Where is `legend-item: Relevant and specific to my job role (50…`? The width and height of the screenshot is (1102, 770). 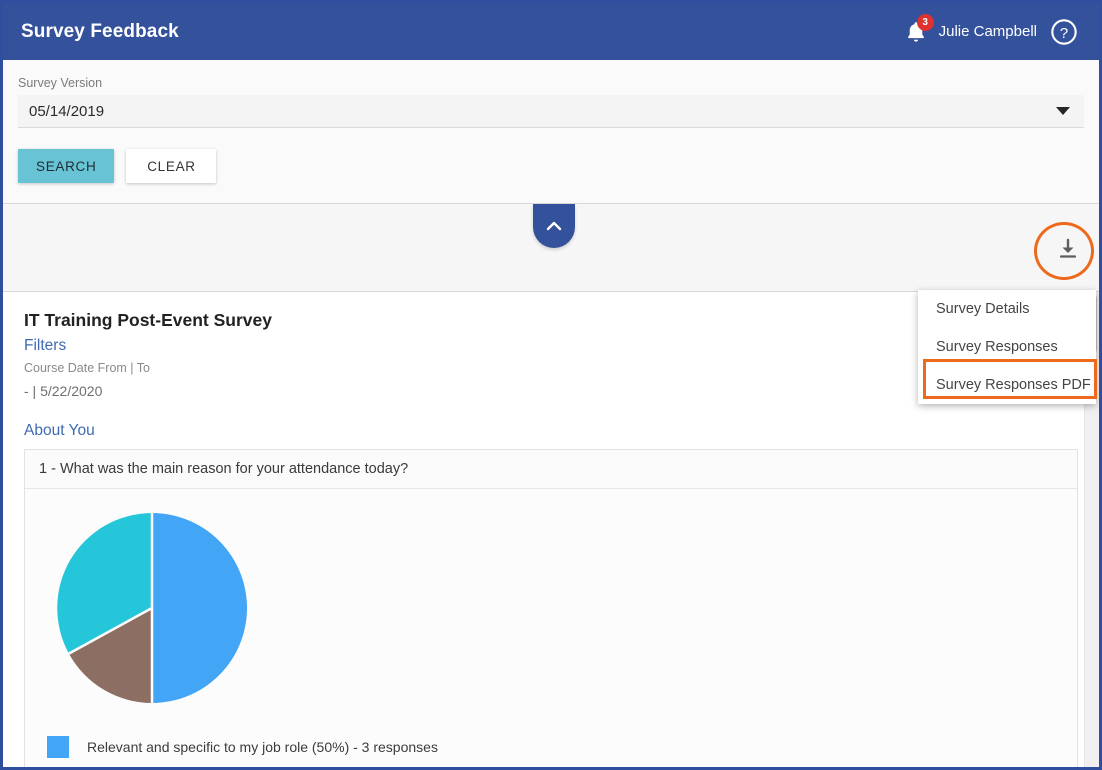 legend-item: Relevant and specific to my job role (50… is located at coordinates (562, 747).